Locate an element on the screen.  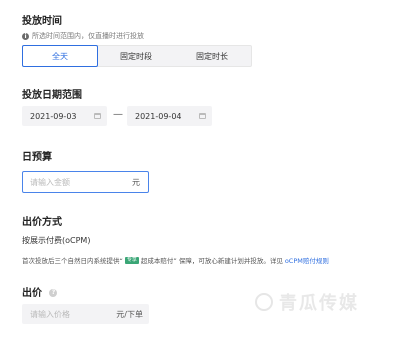
bid-title: 出价 is located at coordinates (32, 293).